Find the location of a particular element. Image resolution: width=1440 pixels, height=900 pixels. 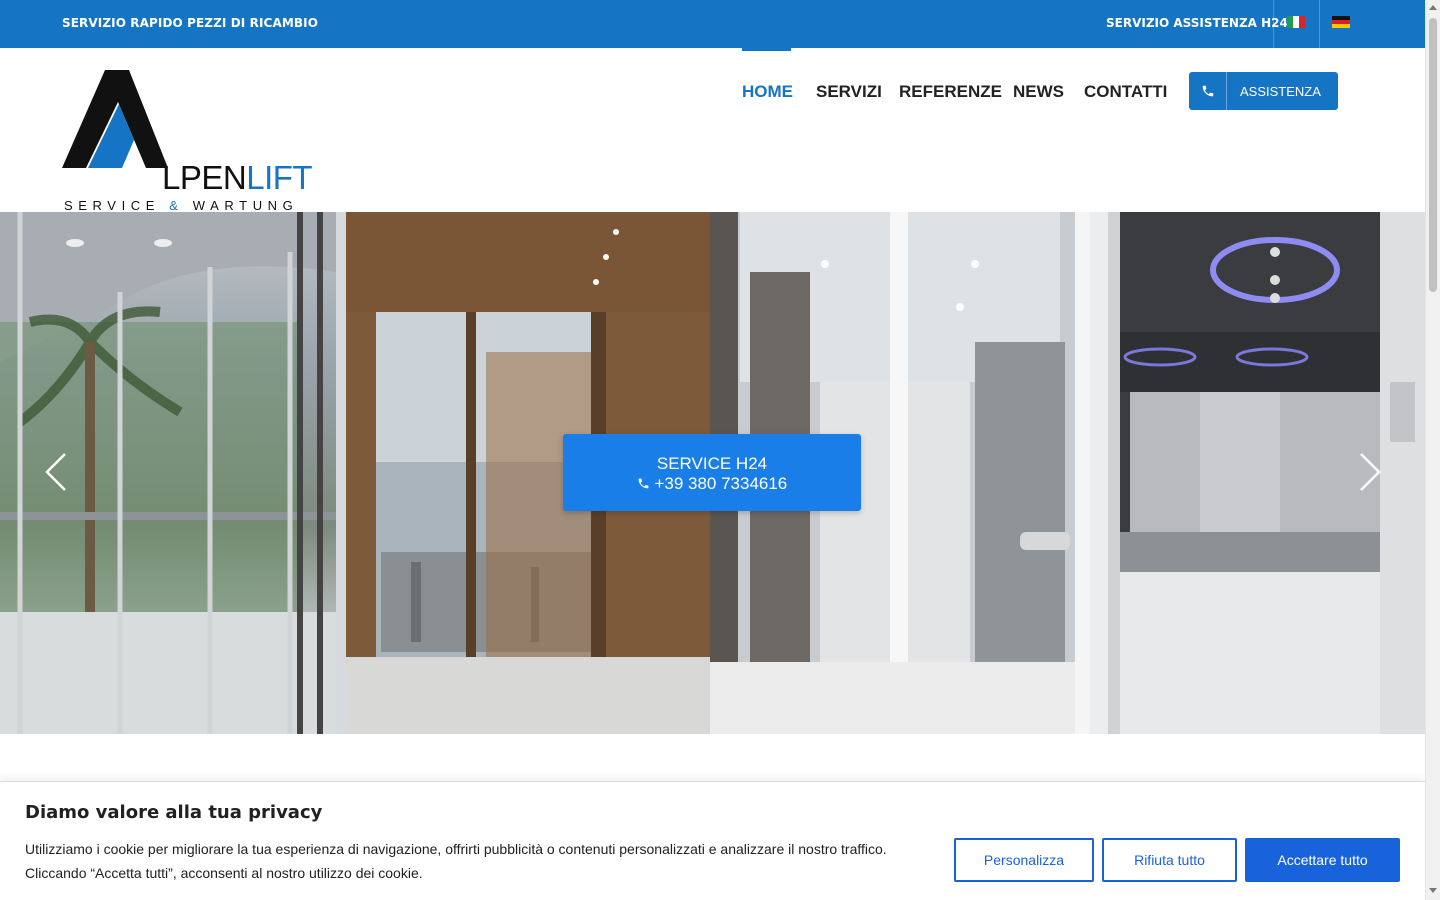

nav-active-indicator is located at coordinates (766, 49).